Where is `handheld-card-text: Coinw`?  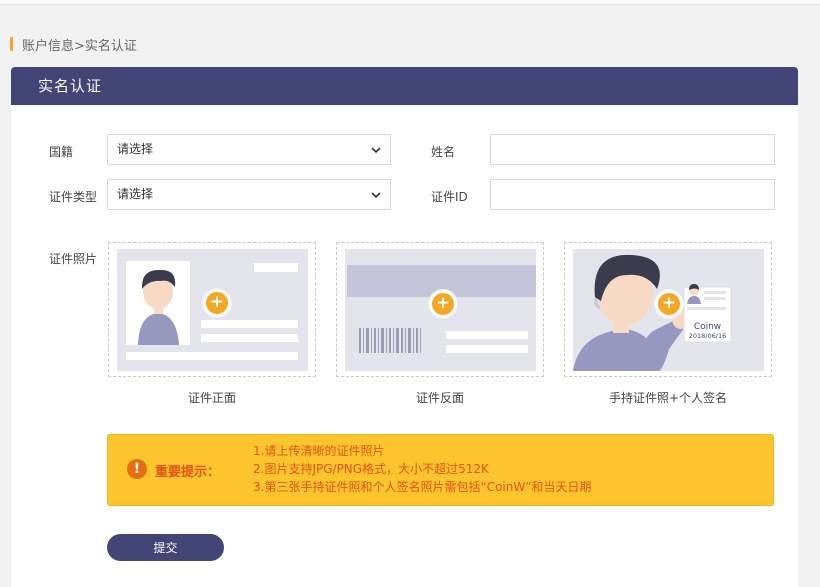
handheld-card-text: Coinw is located at coordinates (707, 327).